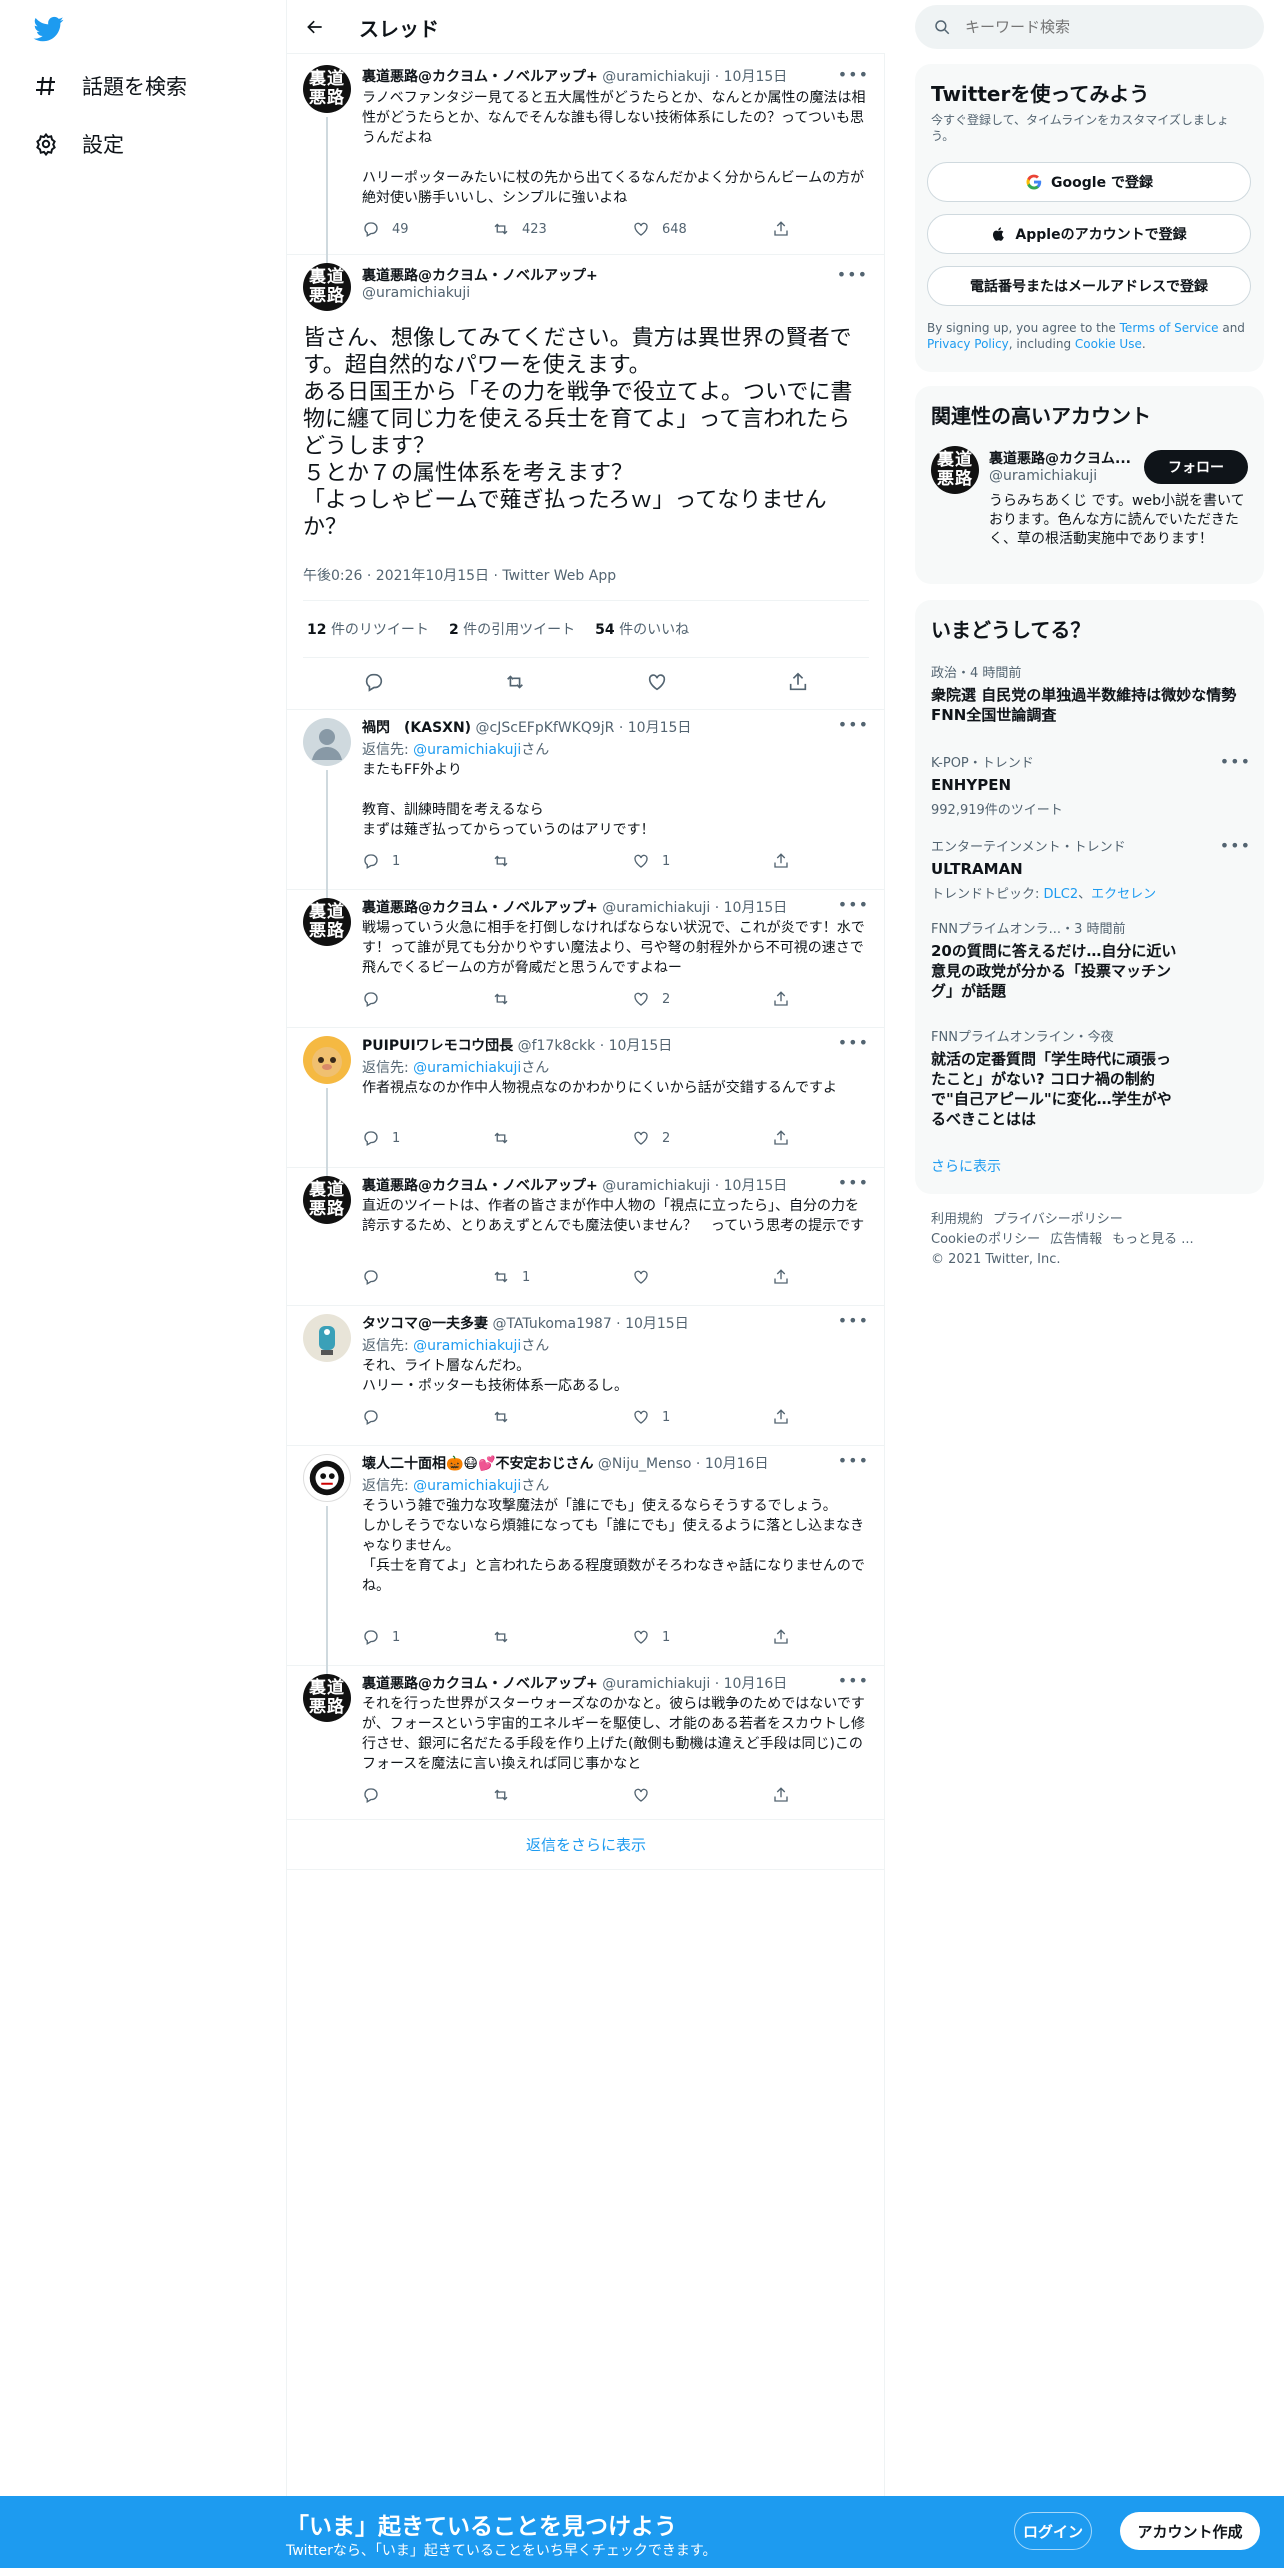 This screenshot has height=2568, width=1284. Describe the element at coordinates (315, 27) in the screenshot. I see `back-arrow-icon` at that location.